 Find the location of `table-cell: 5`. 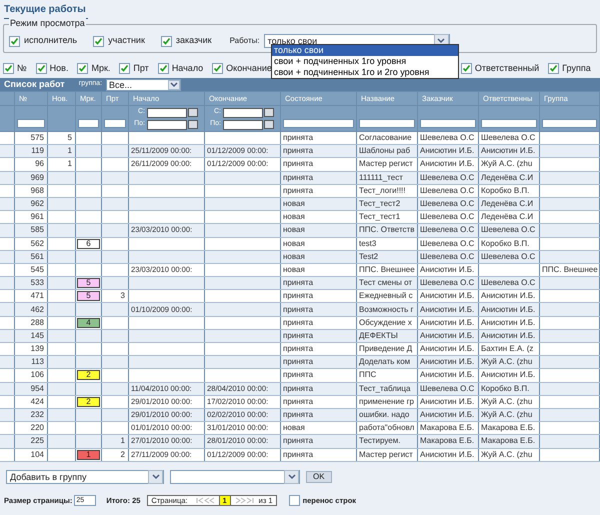

table-cell: 5 is located at coordinates (70, 138).